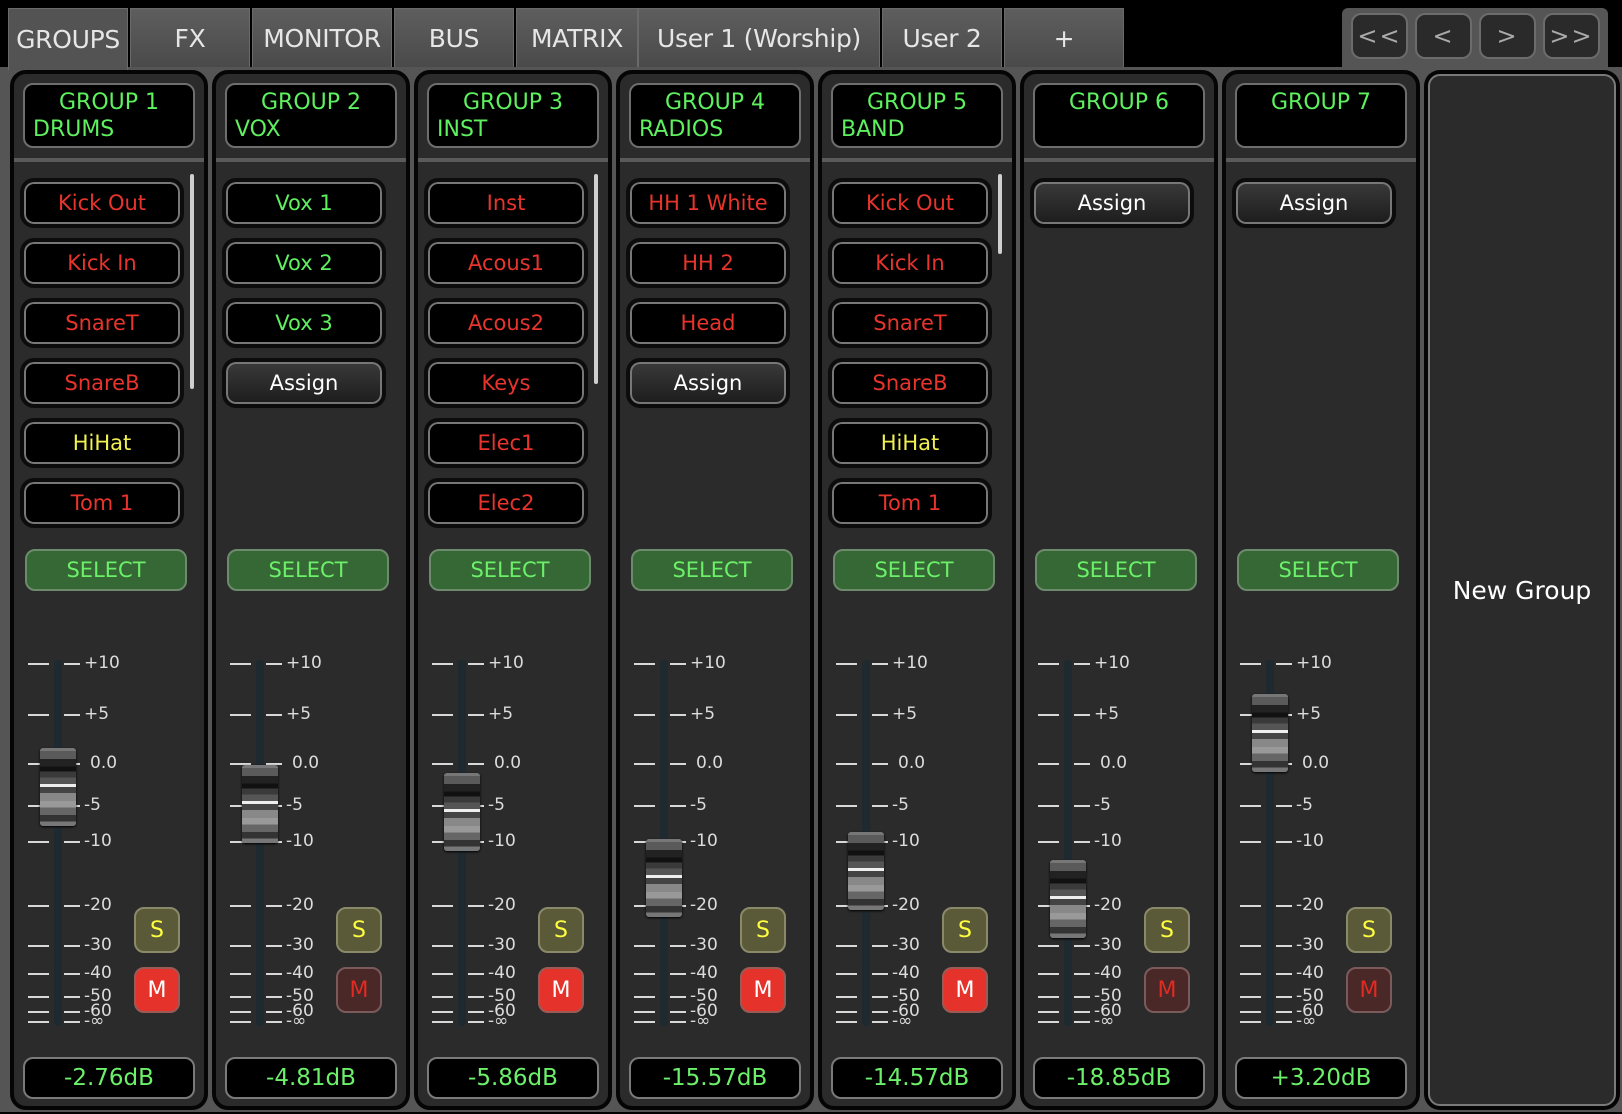 This screenshot has height=1114, width=1622. Describe the element at coordinates (1102, 805) in the screenshot. I see `scale-label: -5` at that location.